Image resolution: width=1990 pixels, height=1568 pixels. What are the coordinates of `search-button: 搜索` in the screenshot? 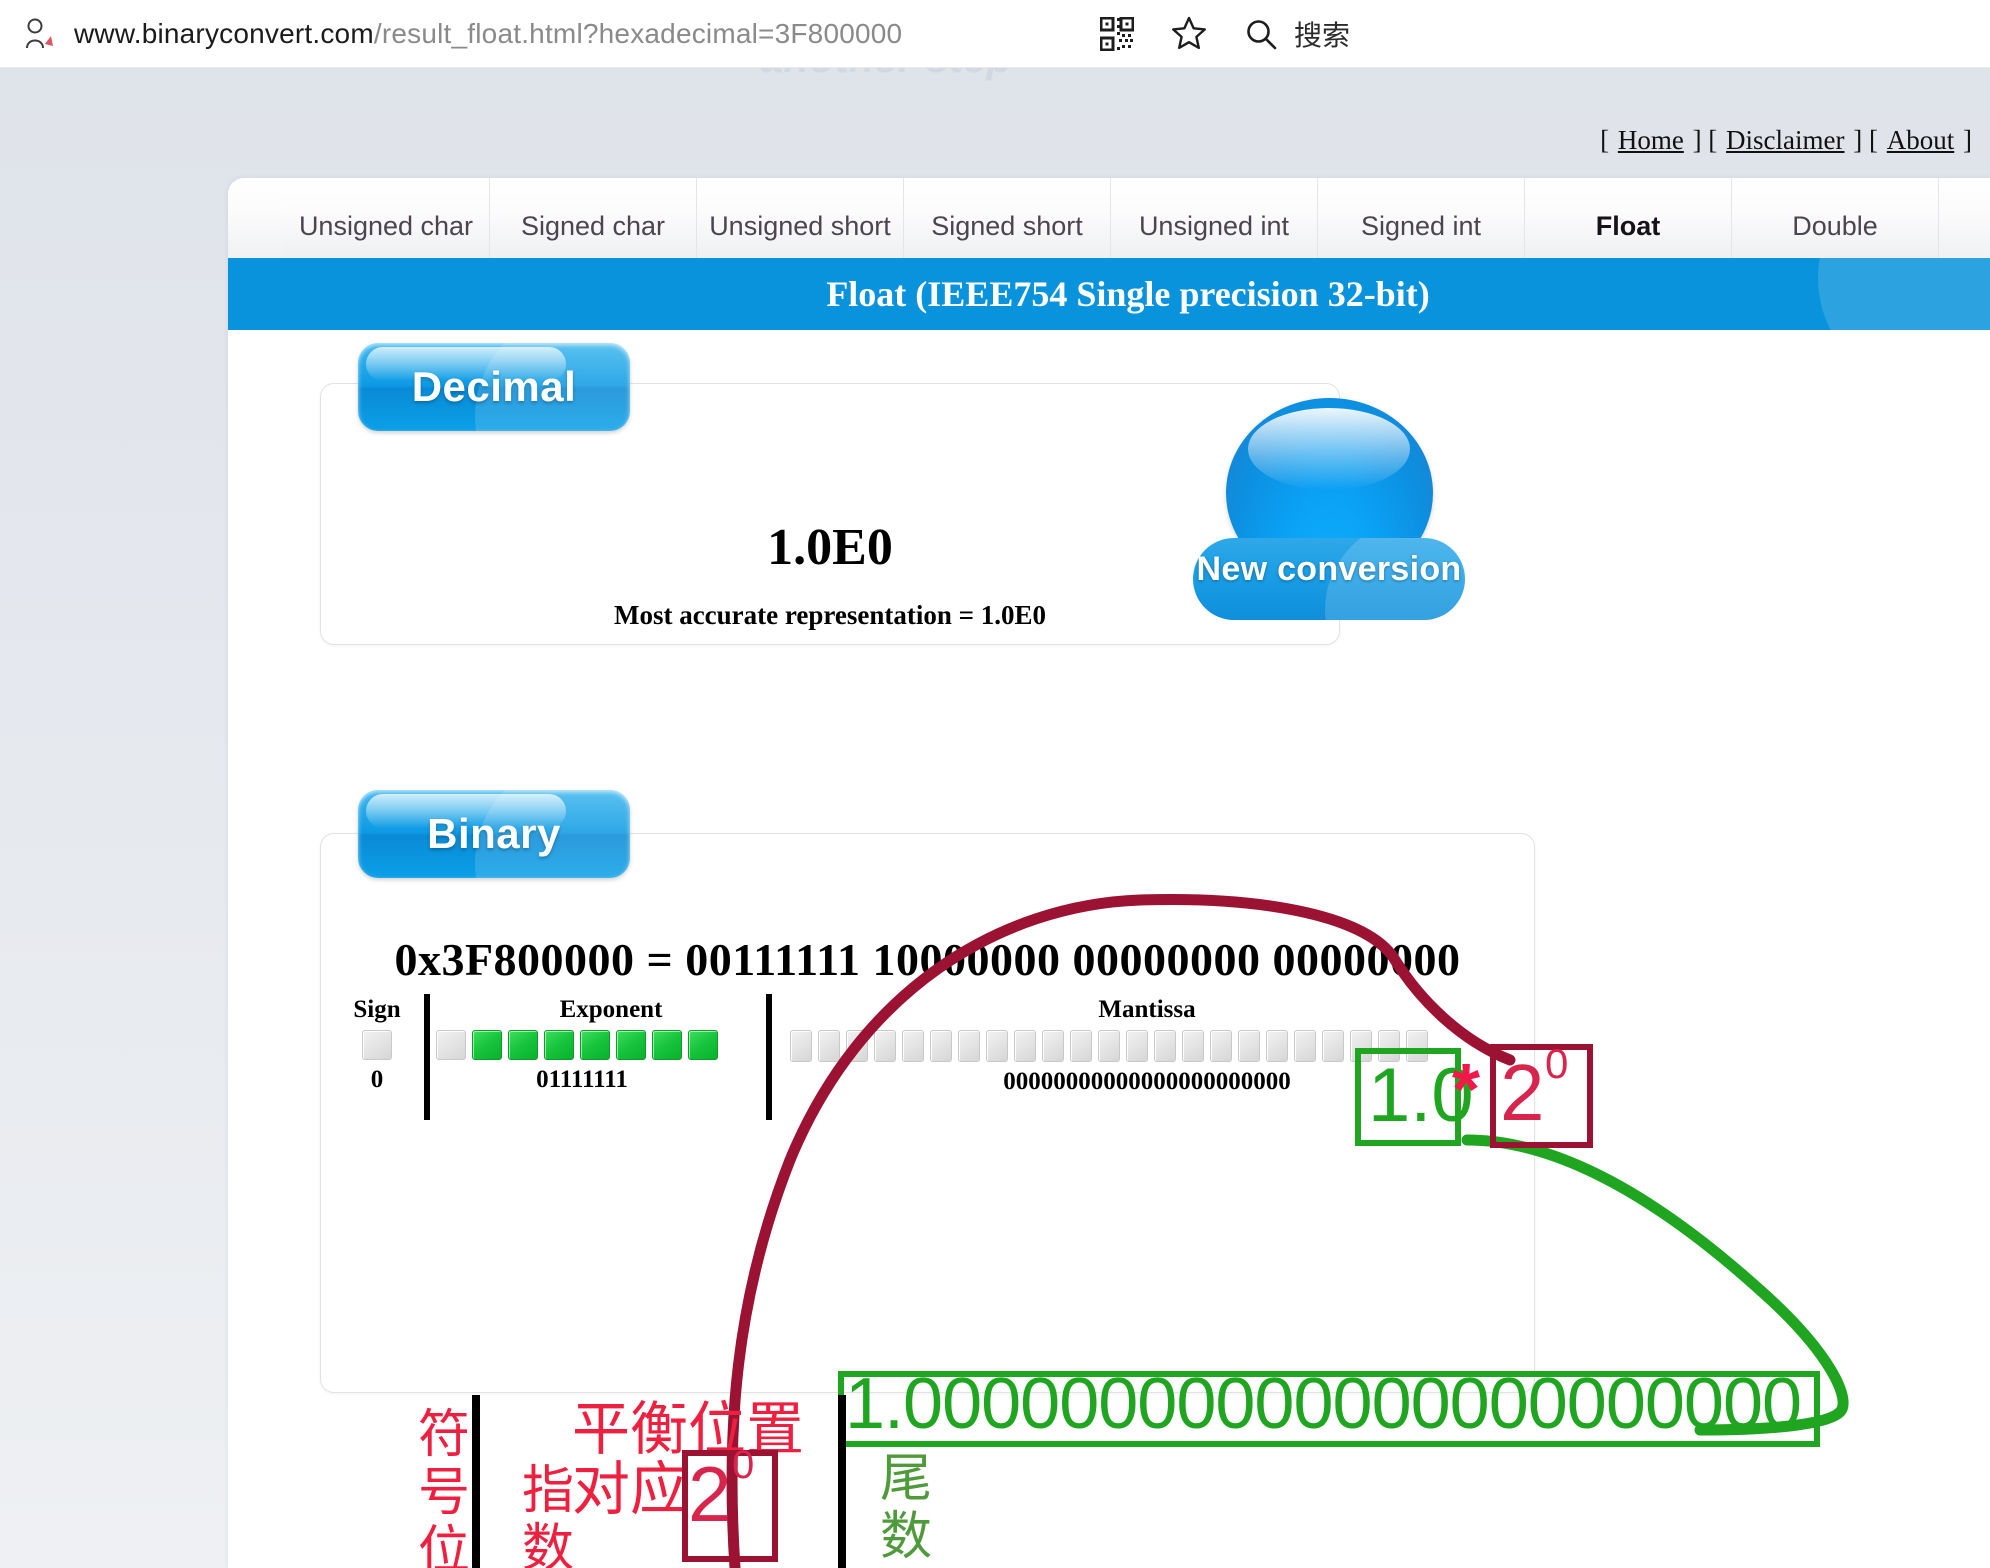 It's located at (1295, 34).